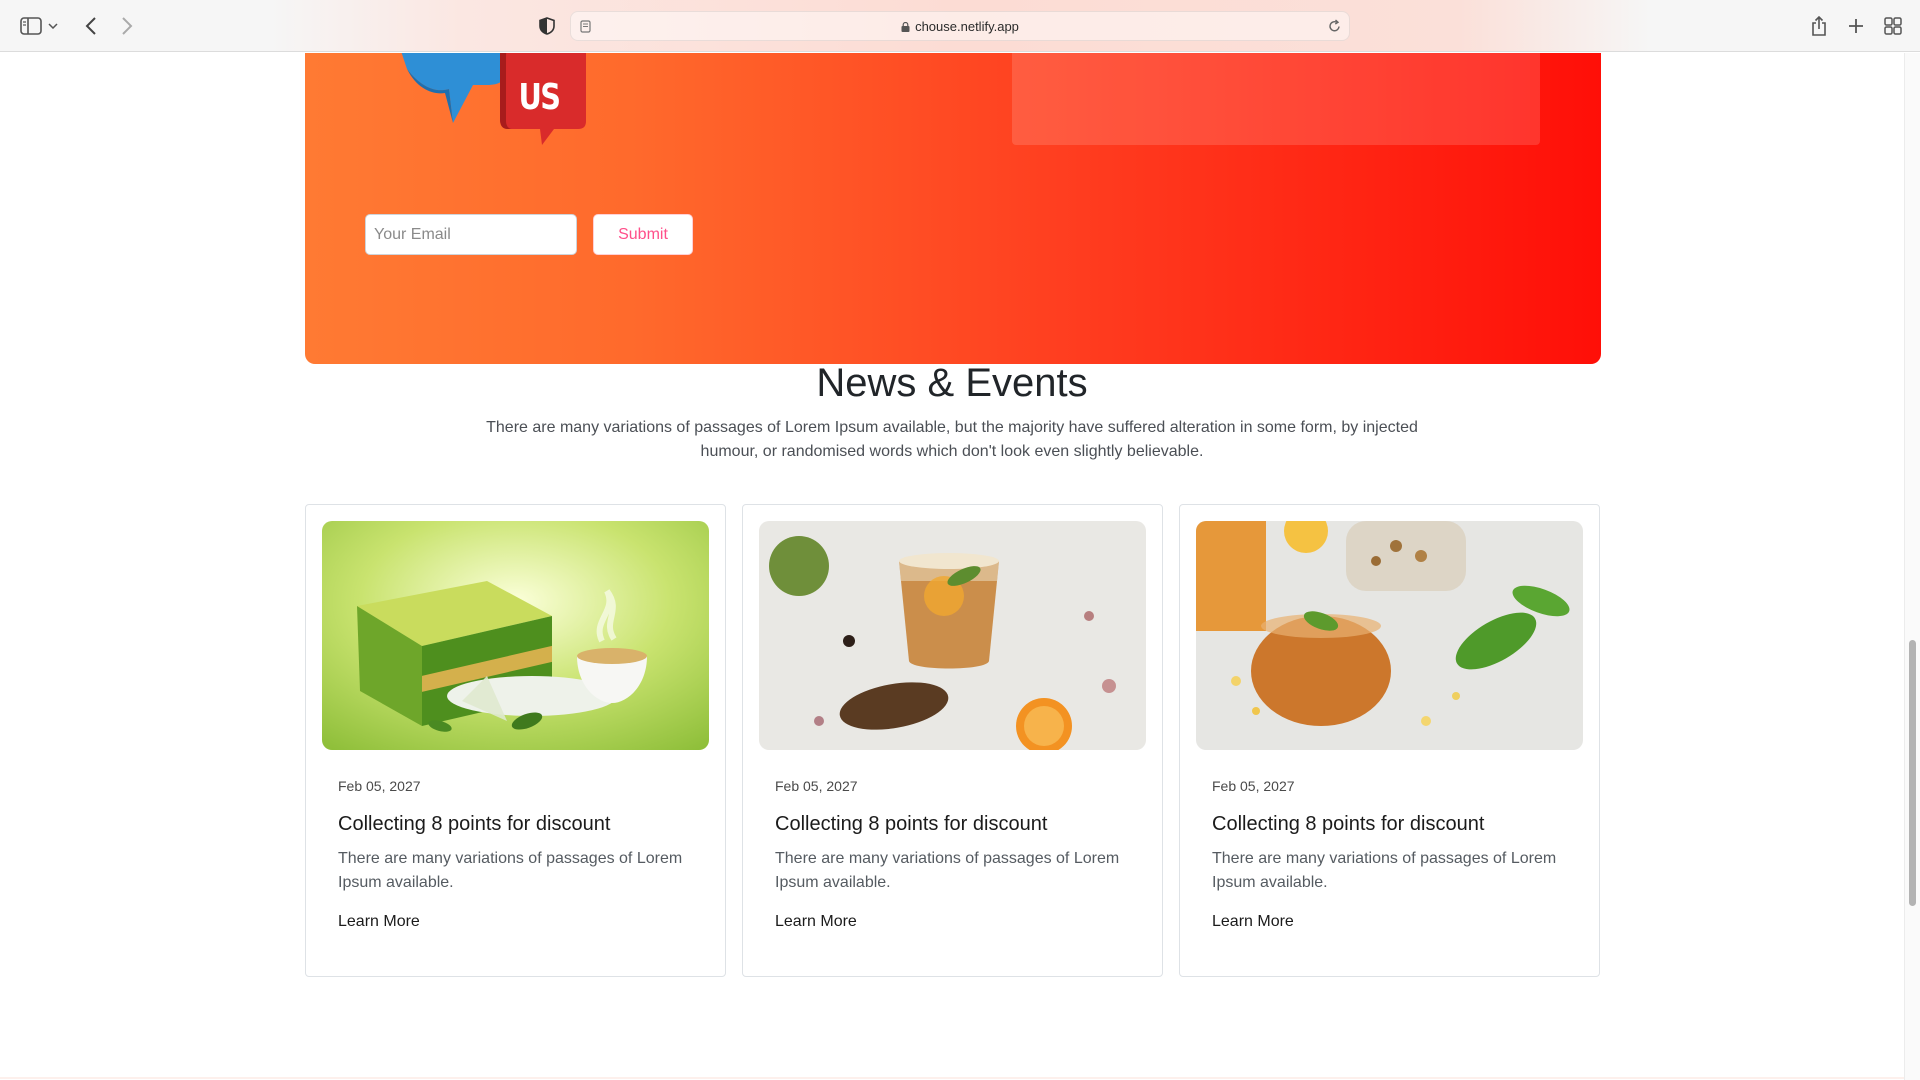  I want to click on reload-icon, so click(1334, 28).